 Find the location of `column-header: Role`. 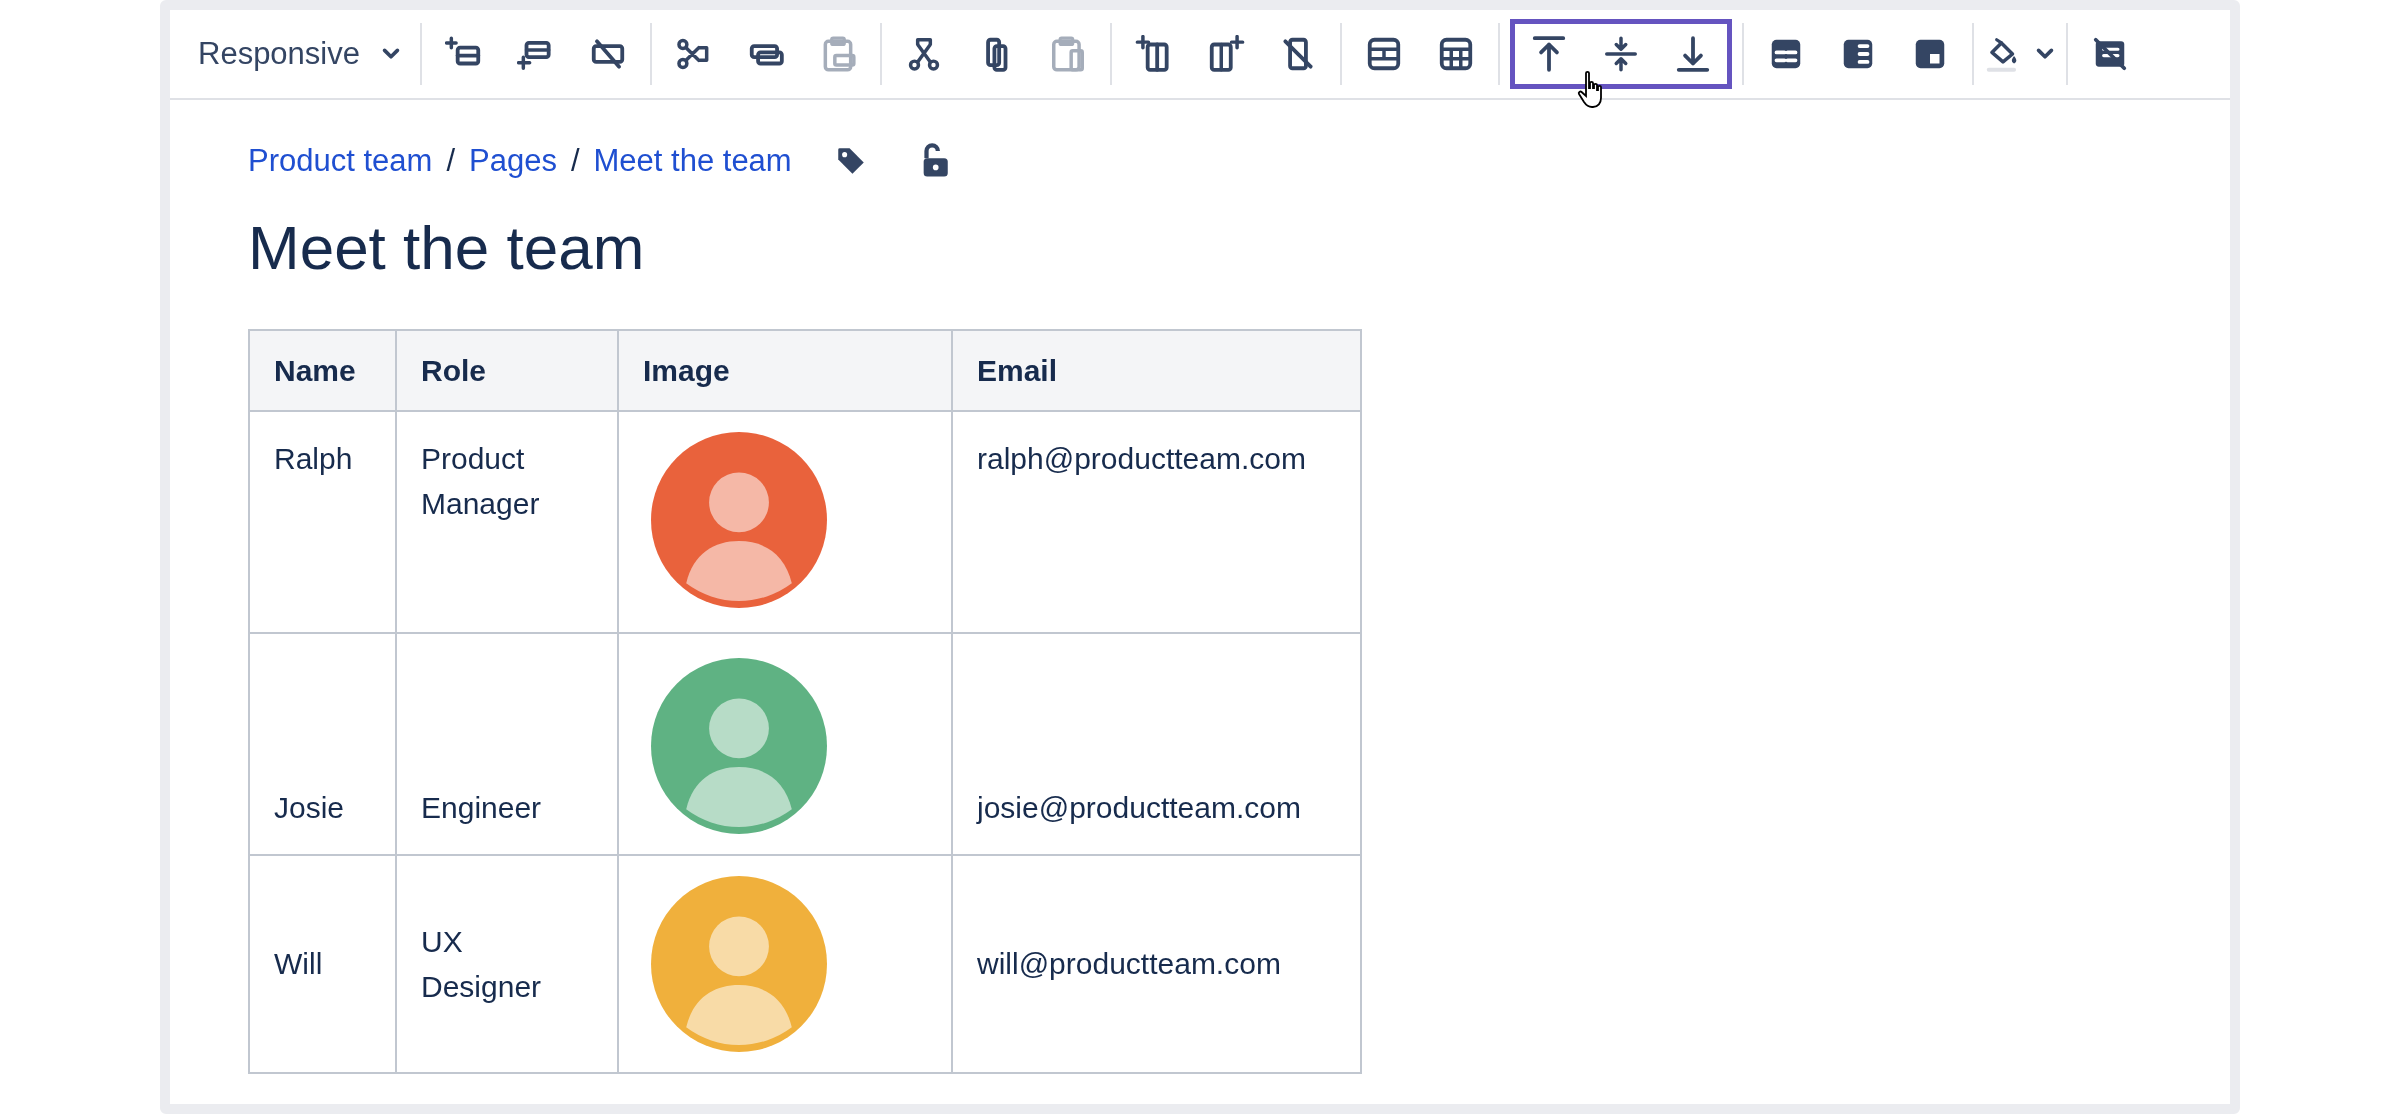

column-header: Role is located at coordinates (507, 370).